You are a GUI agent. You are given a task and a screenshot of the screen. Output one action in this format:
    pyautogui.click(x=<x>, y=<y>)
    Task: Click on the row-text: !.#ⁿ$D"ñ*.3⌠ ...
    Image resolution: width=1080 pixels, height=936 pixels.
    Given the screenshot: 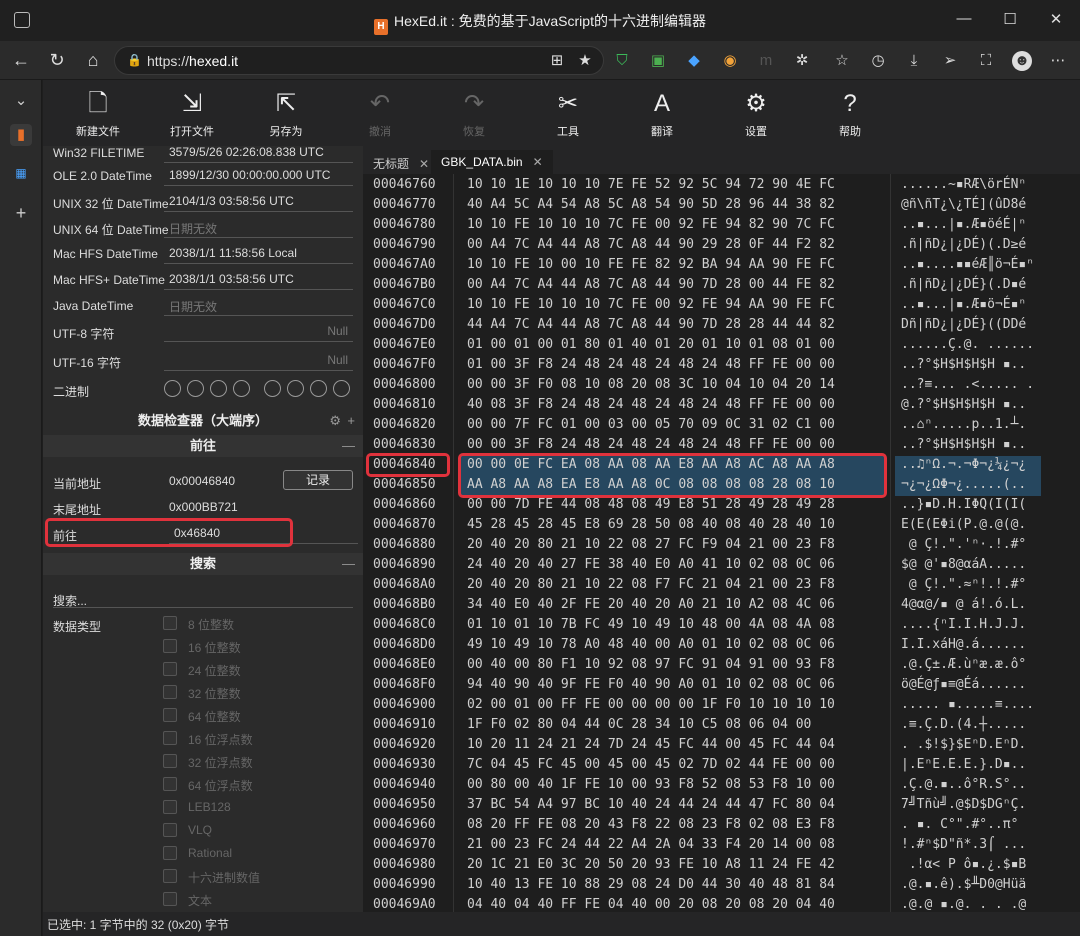 What is the action you would take?
    pyautogui.click(x=963, y=844)
    